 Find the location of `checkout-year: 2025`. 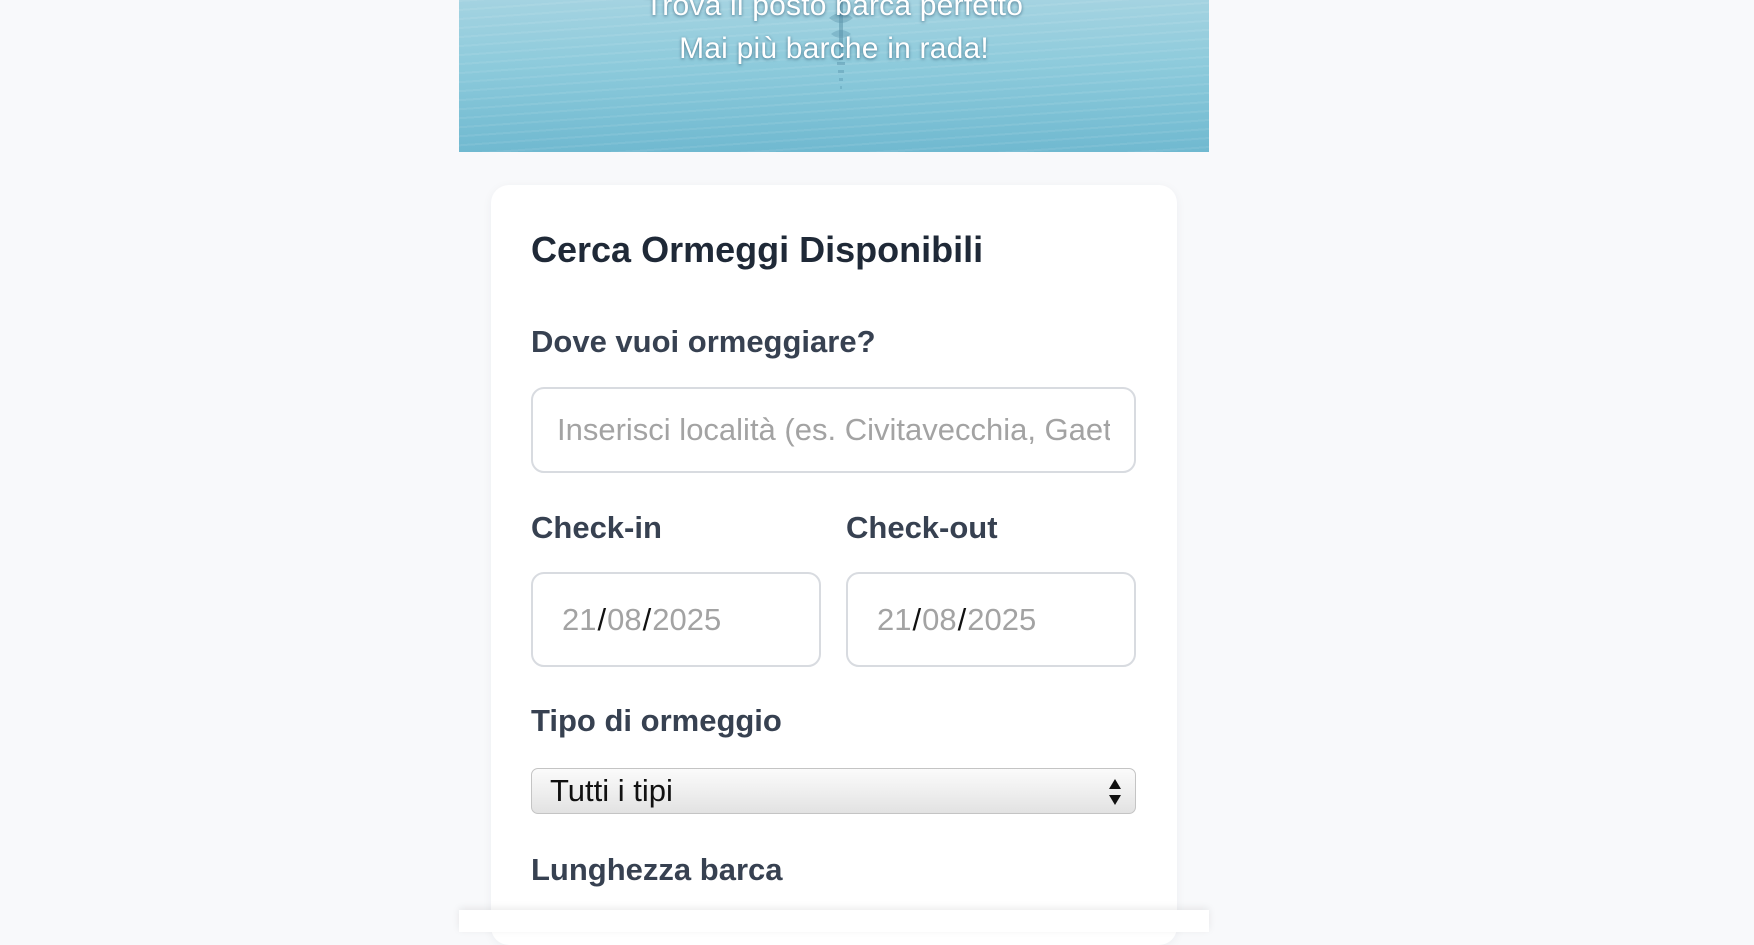

checkout-year: 2025 is located at coordinates (1001, 620).